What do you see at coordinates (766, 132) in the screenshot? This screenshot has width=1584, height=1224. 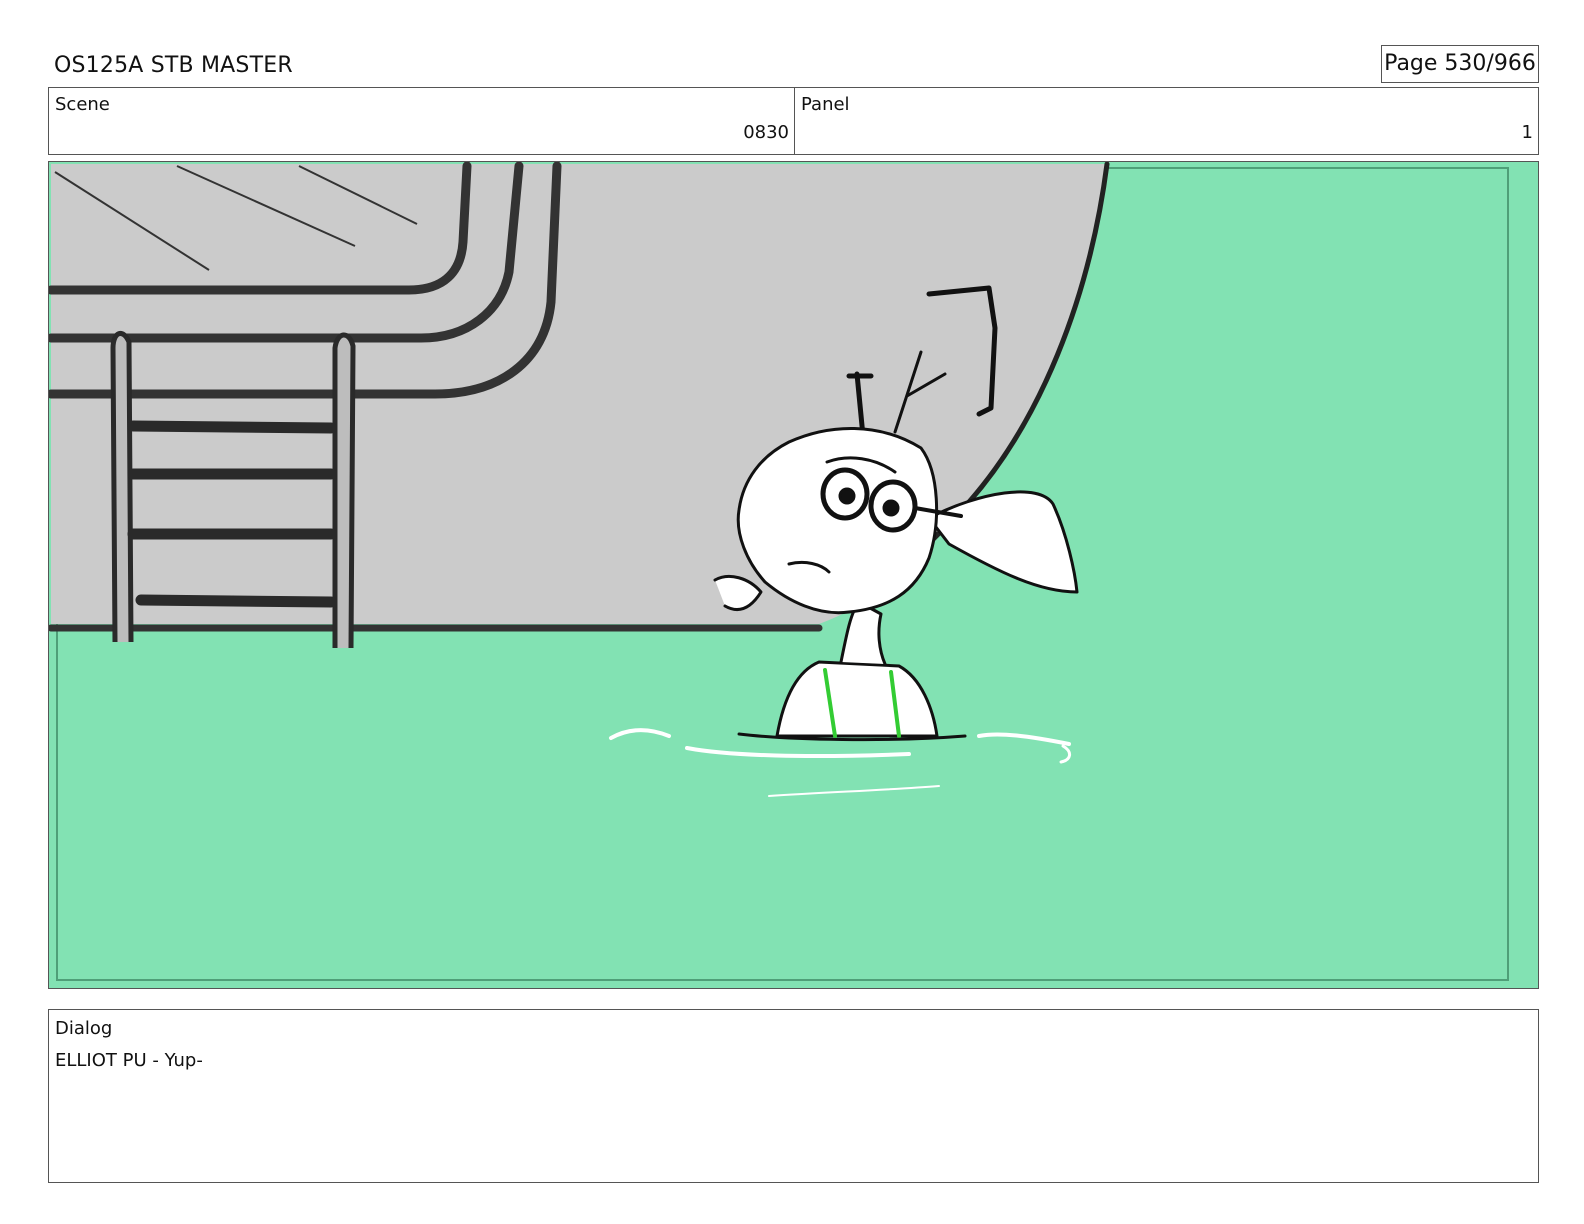 I see `scene-value: 0830` at bounding box center [766, 132].